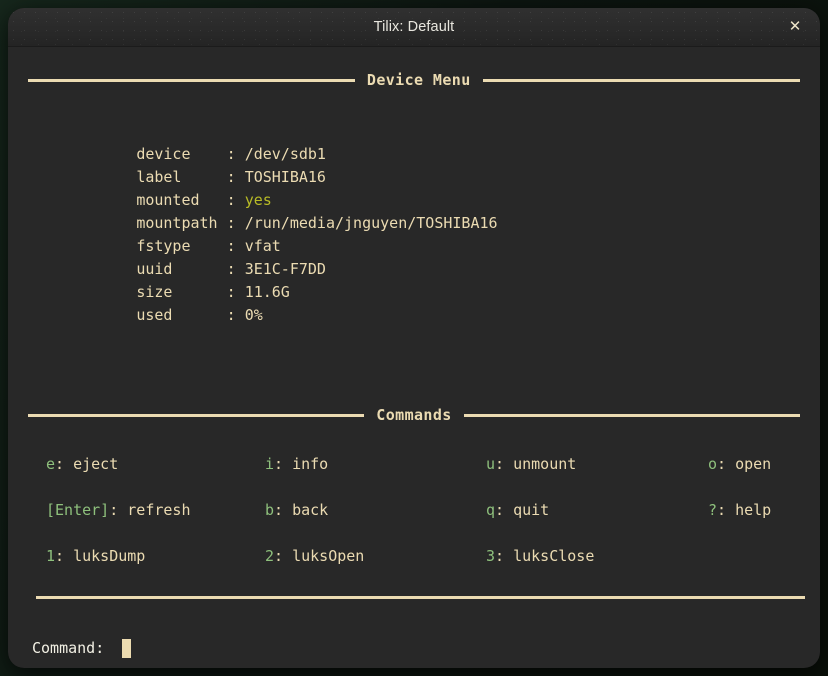 The width and height of the screenshot is (828, 676). What do you see at coordinates (163, 246) in the screenshot?
I see `info-key: fstype` at bounding box center [163, 246].